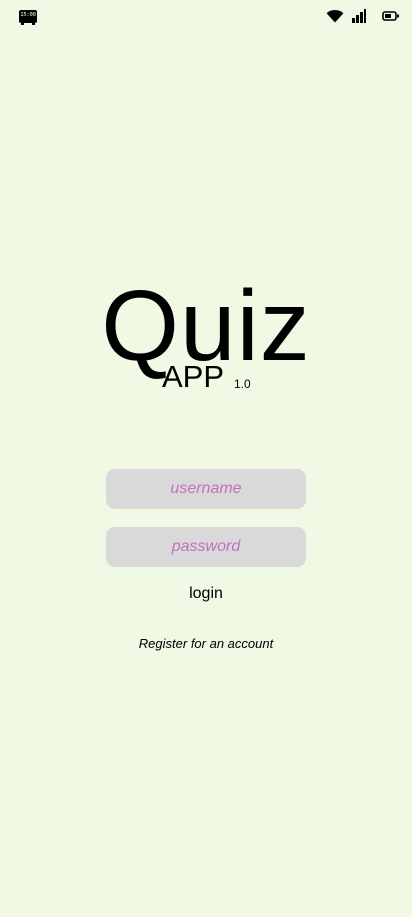 The width and height of the screenshot is (412, 917). Describe the element at coordinates (206, 547) in the screenshot. I see `password-field` at that location.